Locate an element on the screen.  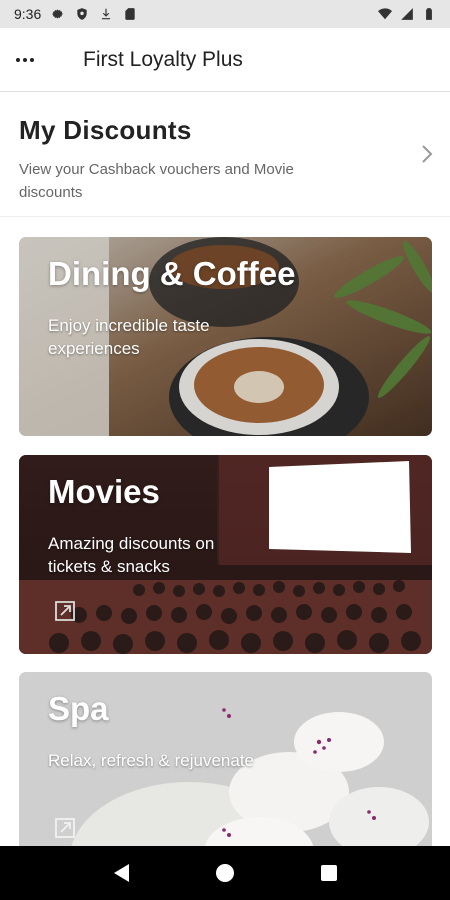
shield-icon is located at coordinates (82, 14).